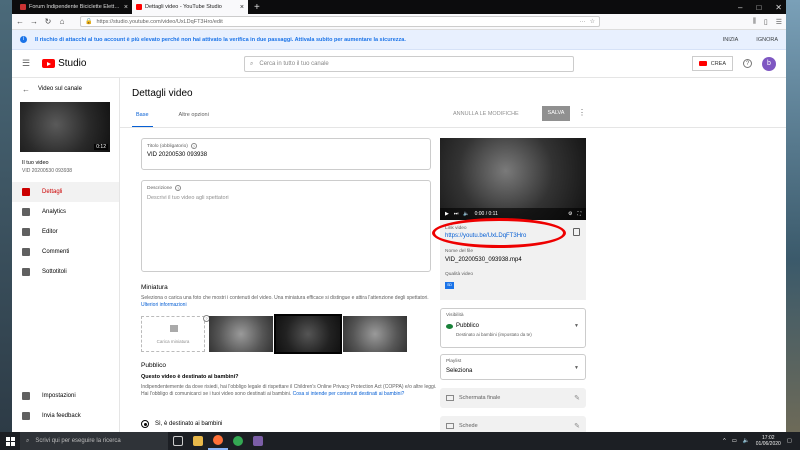 The image size is (800, 450). Describe the element at coordinates (766, 22) in the screenshot. I see `sidebar-icon: ▯` at that location.